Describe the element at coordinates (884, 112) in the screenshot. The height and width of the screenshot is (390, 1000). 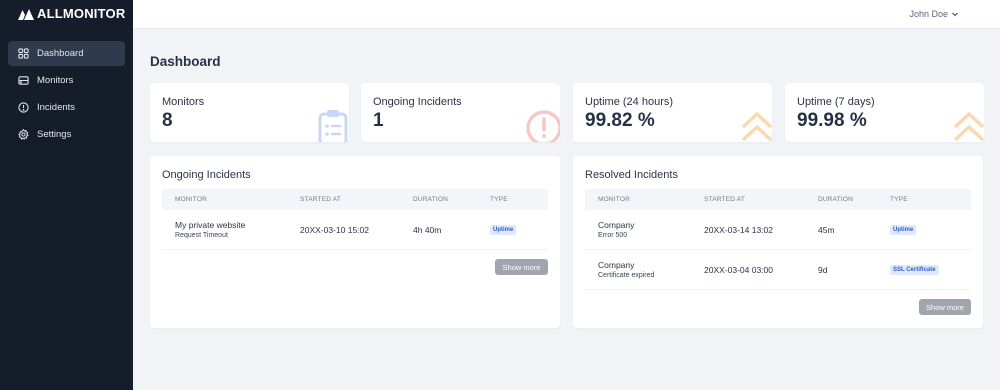
I see `stat-card-uptime-7d: Uptime (7 days) 99.98 %` at that location.